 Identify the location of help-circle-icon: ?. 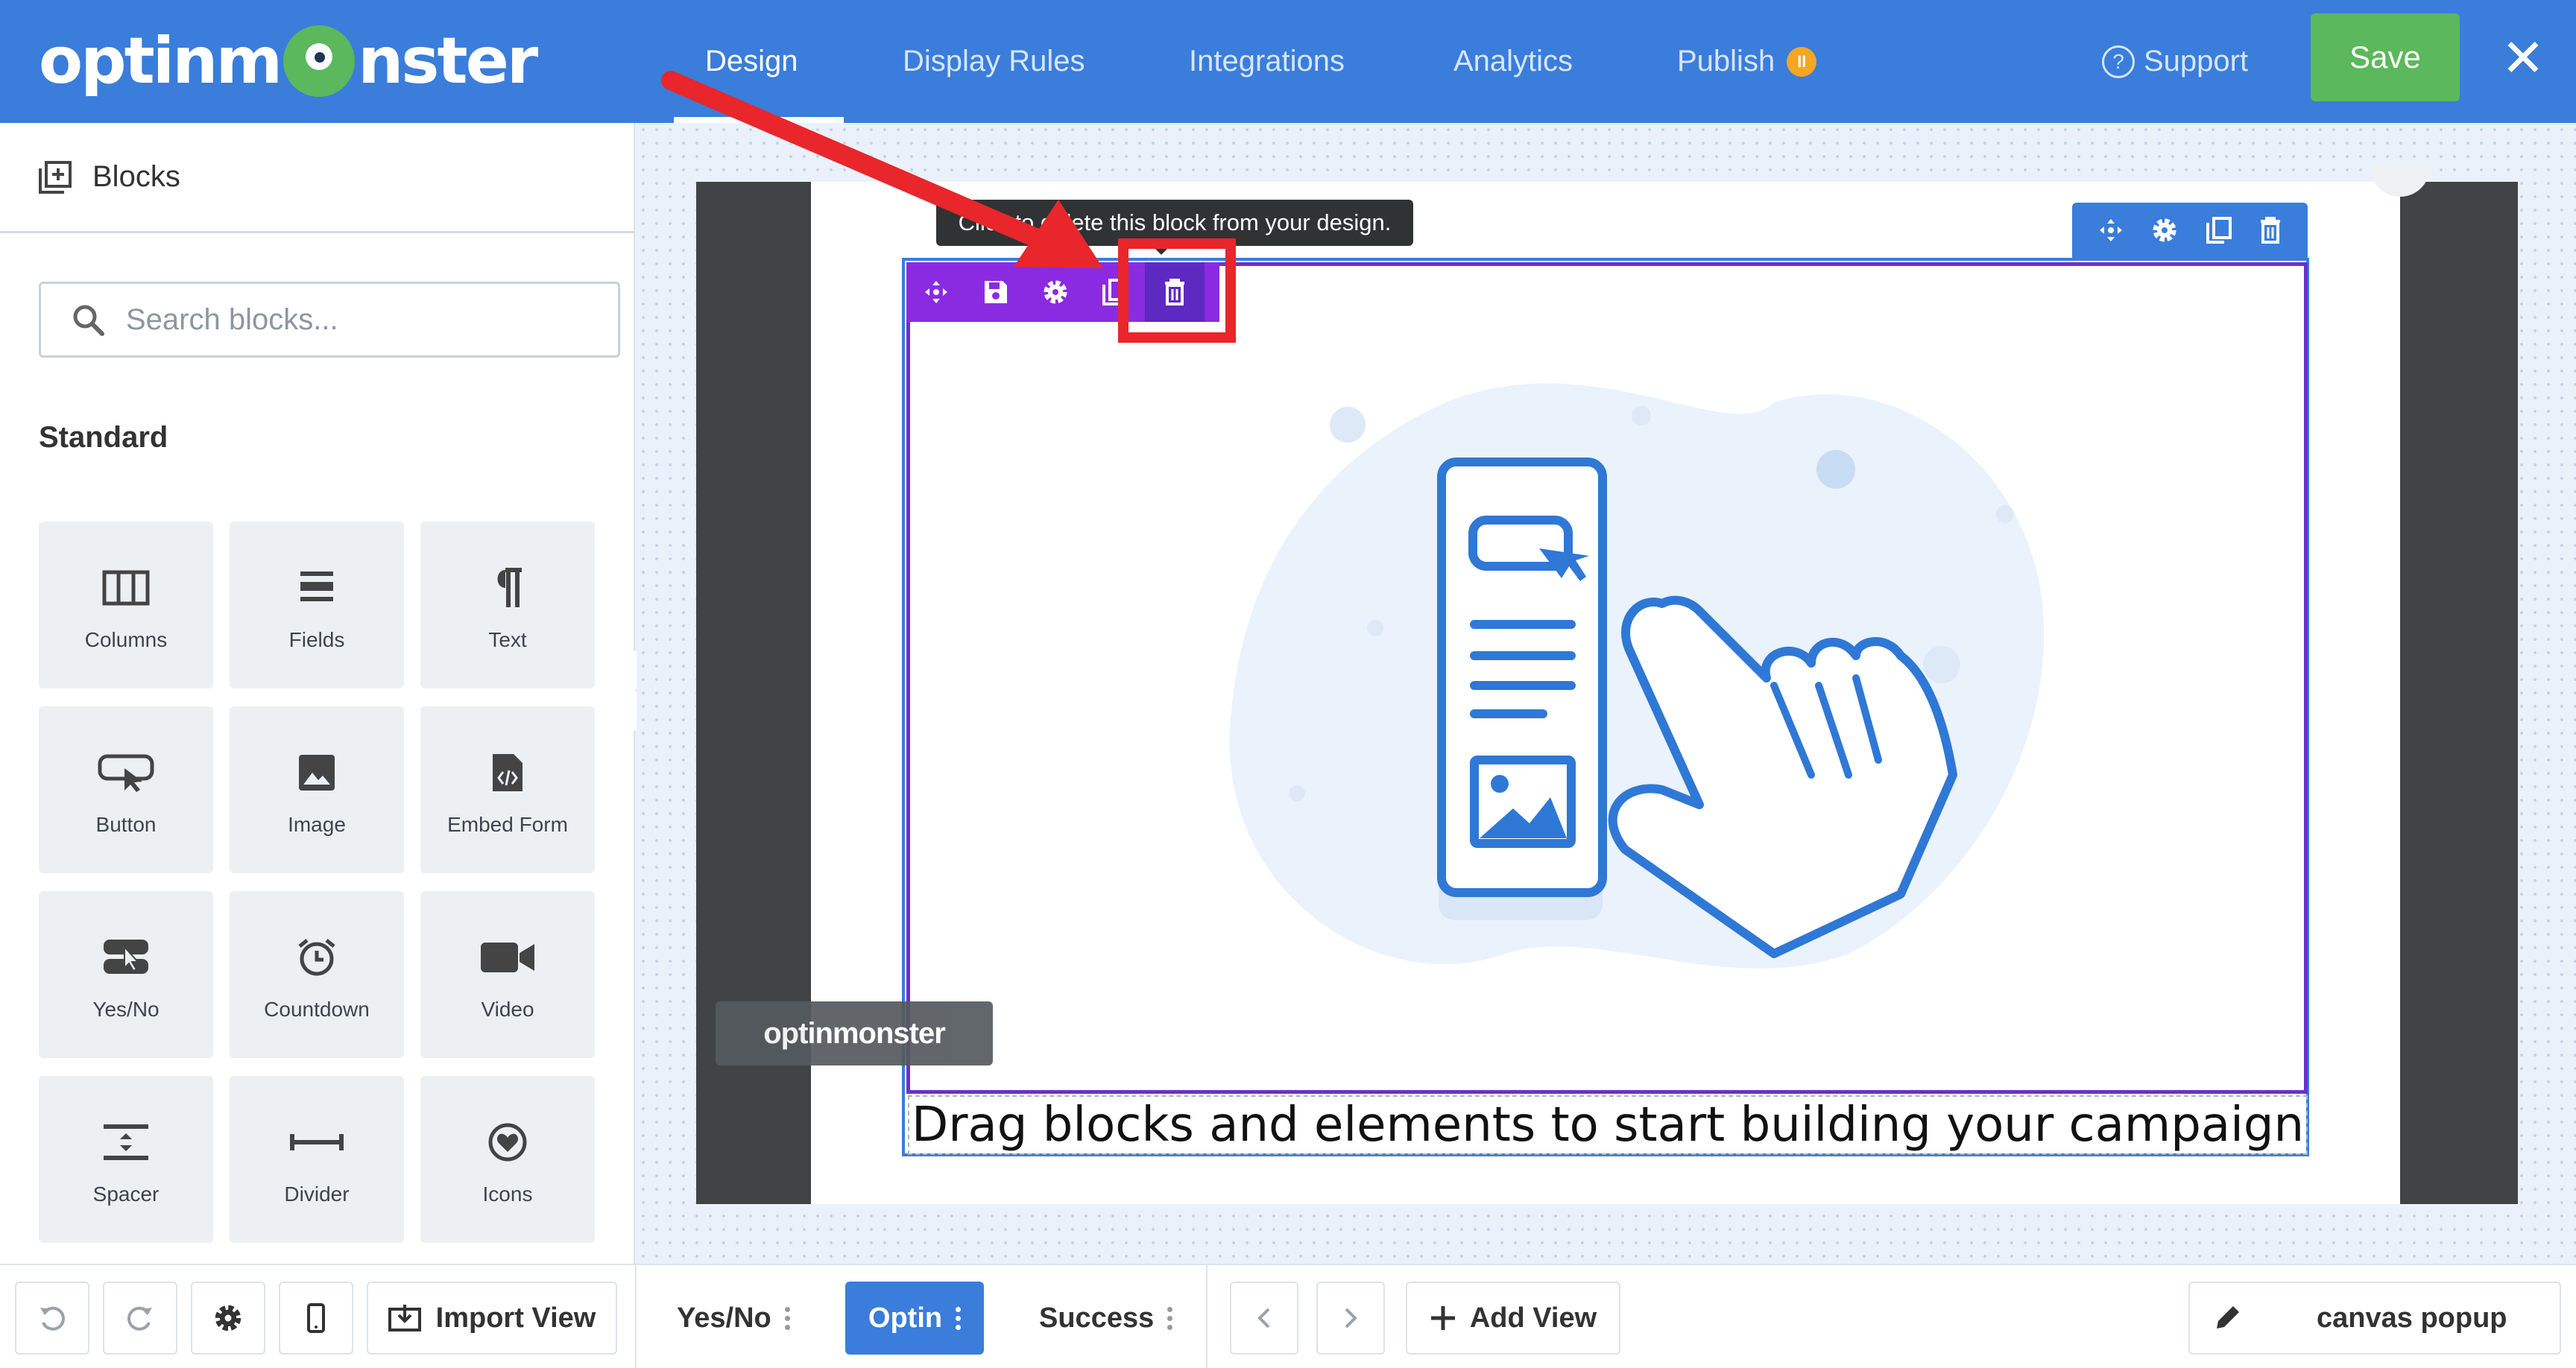
(2118, 61).